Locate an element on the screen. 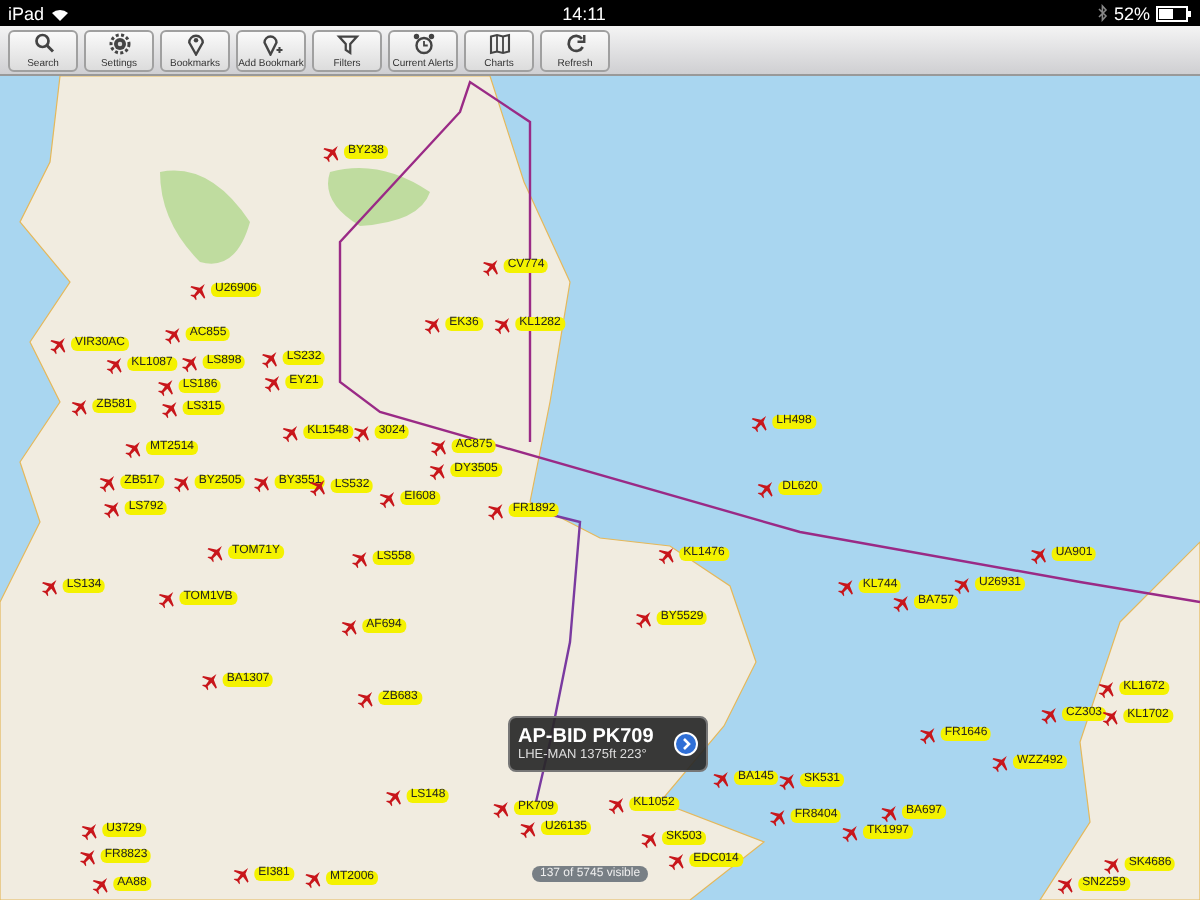 The image size is (1200, 900). clock-time: 14:11 is located at coordinates (584, 13).